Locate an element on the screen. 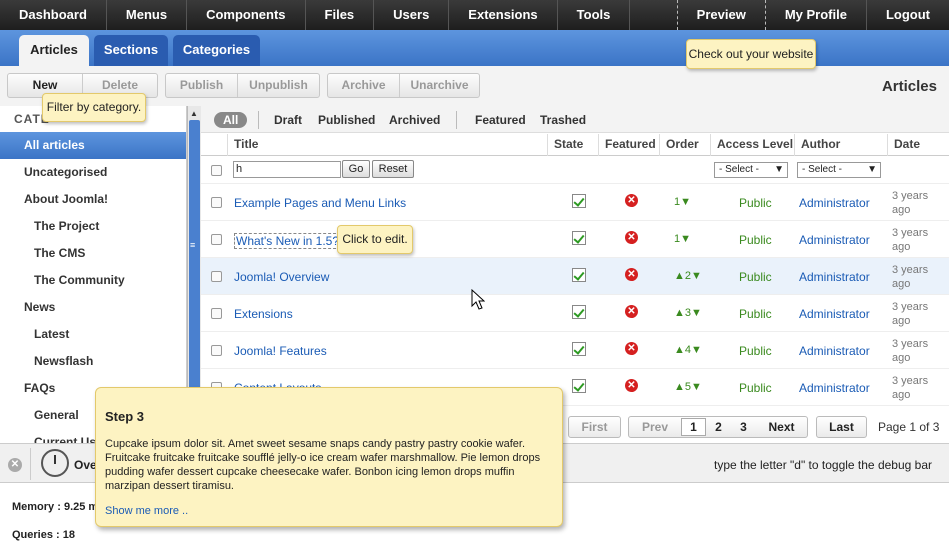 This screenshot has height=555, width=949. col-date: Date is located at coordinates (918, 145).